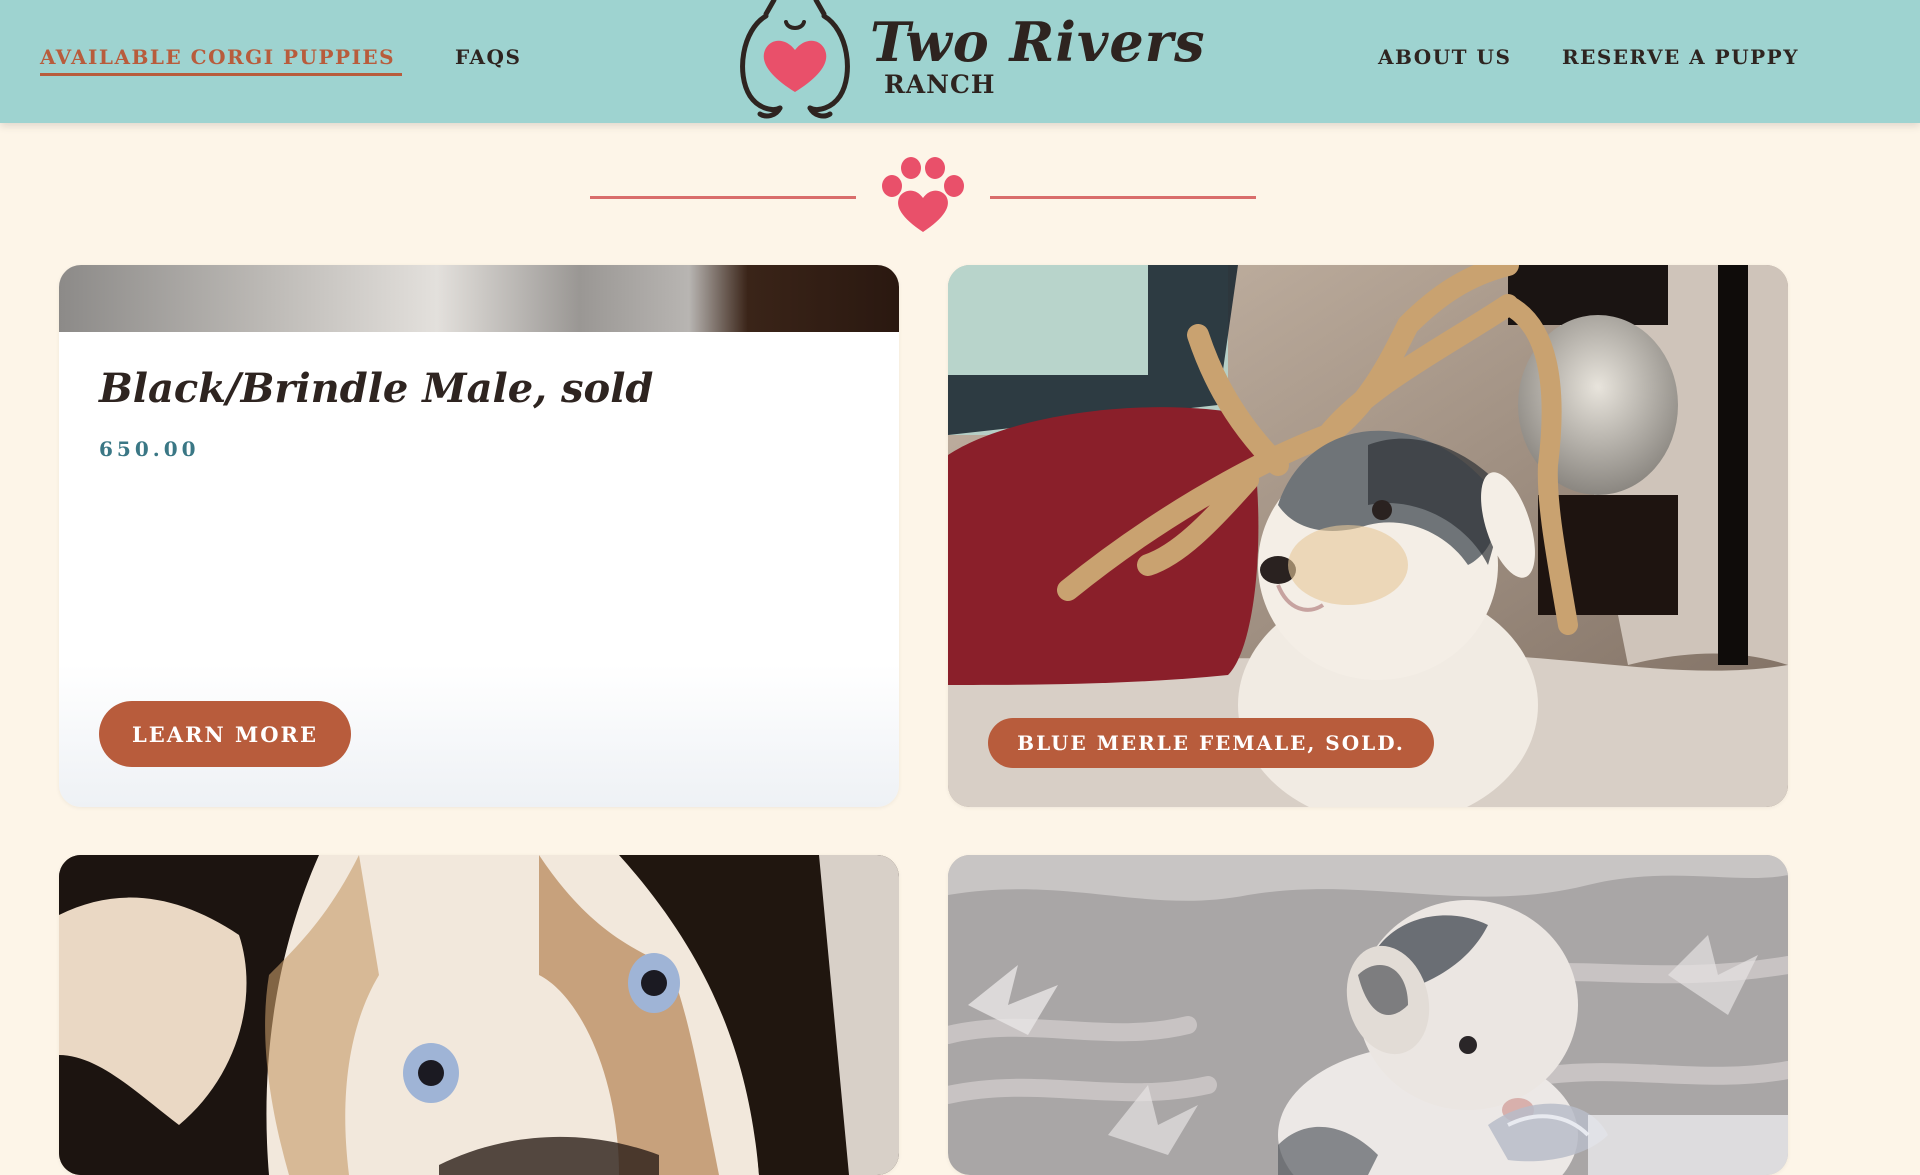  I want to click on nav-about-us: ABOUT US, so click(1444, 57).